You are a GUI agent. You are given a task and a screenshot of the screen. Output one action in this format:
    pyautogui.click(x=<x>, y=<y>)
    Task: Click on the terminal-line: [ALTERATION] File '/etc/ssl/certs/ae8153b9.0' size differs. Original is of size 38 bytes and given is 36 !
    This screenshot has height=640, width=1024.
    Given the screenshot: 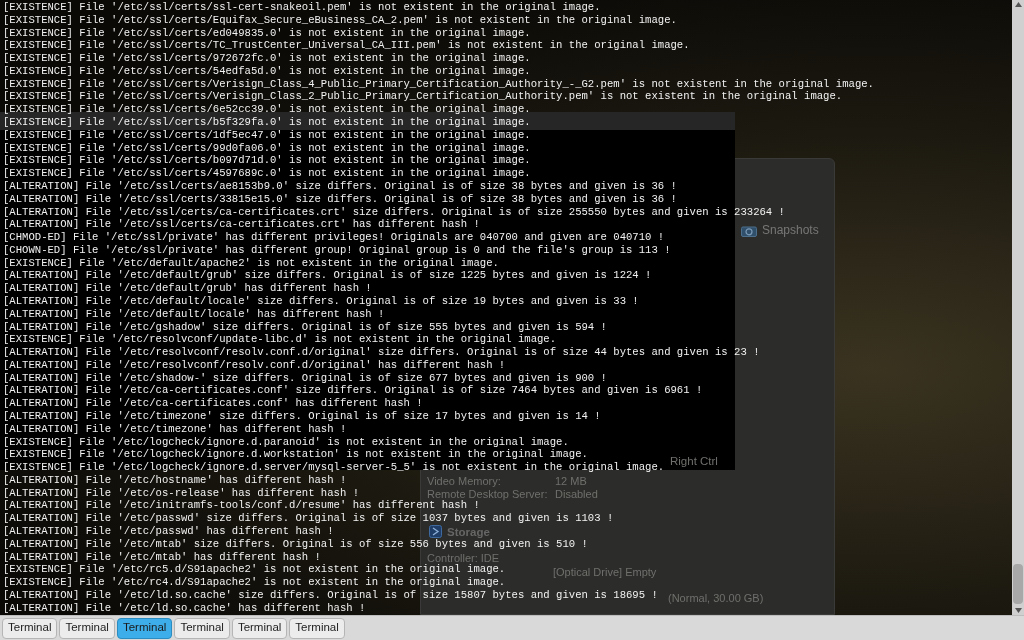 What is the action you would take?
    pyautogui.click(x=340, y=186)
    